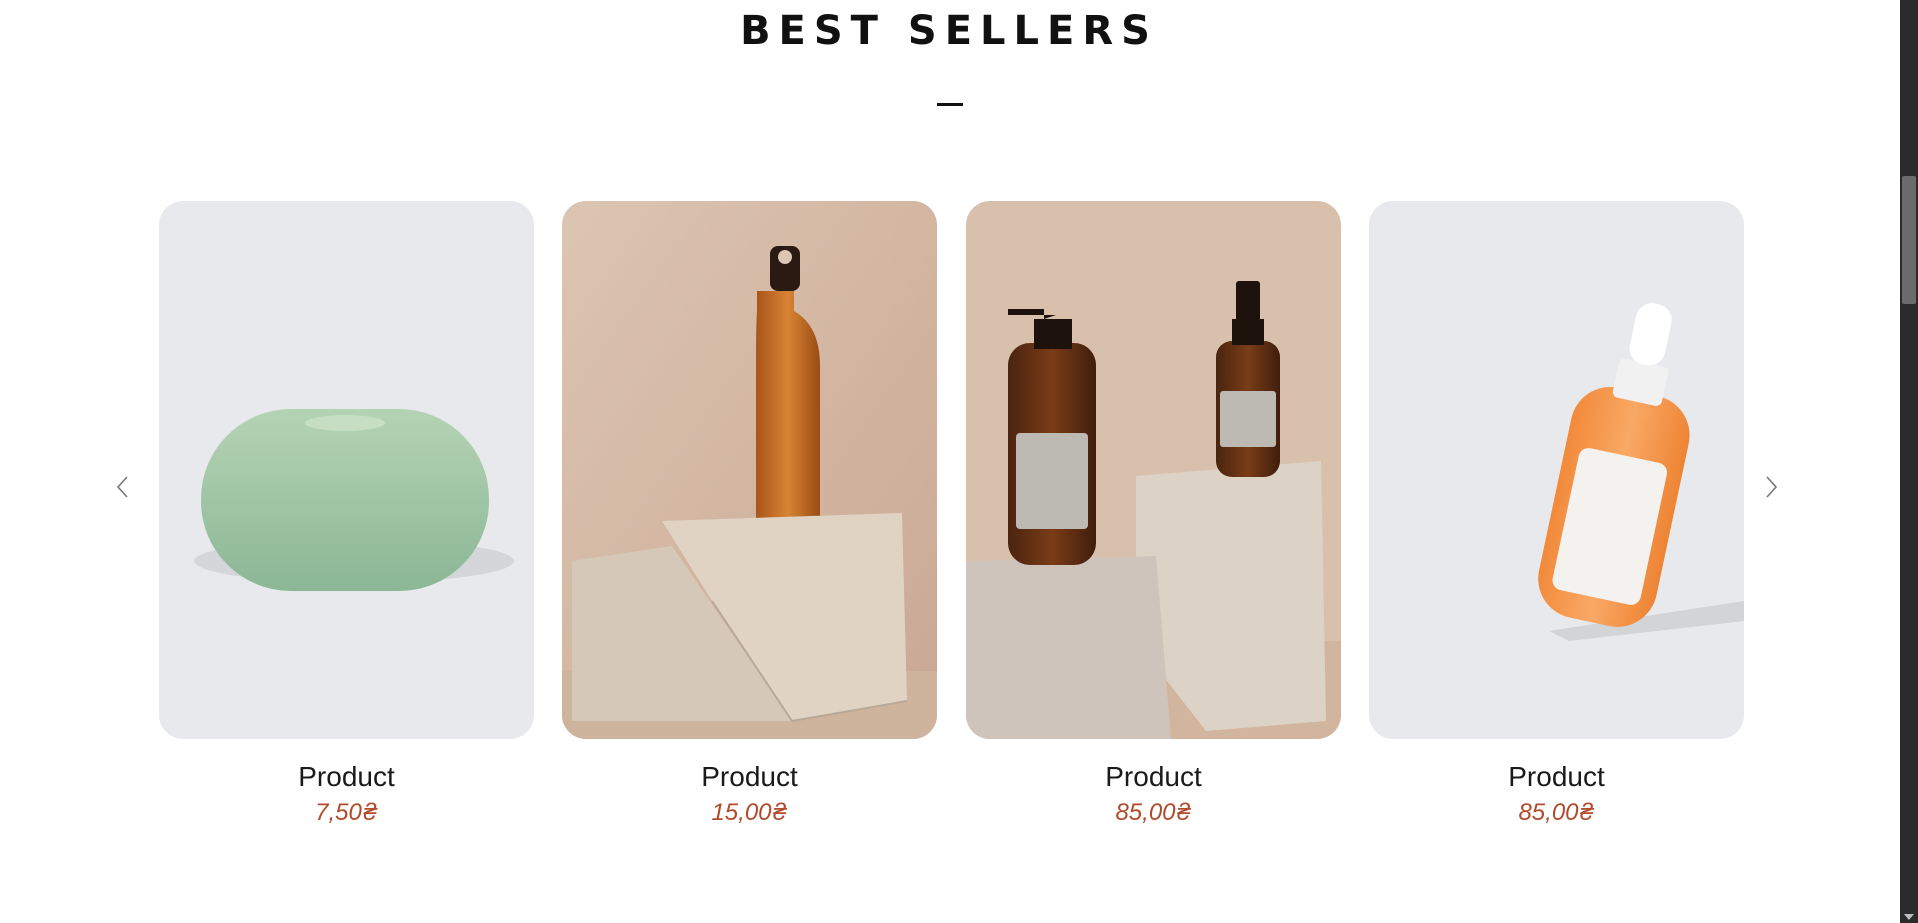  Describe the element at coordinates (749, 470) in the screenshot. I see `product-image-copper-bottle` at that location.